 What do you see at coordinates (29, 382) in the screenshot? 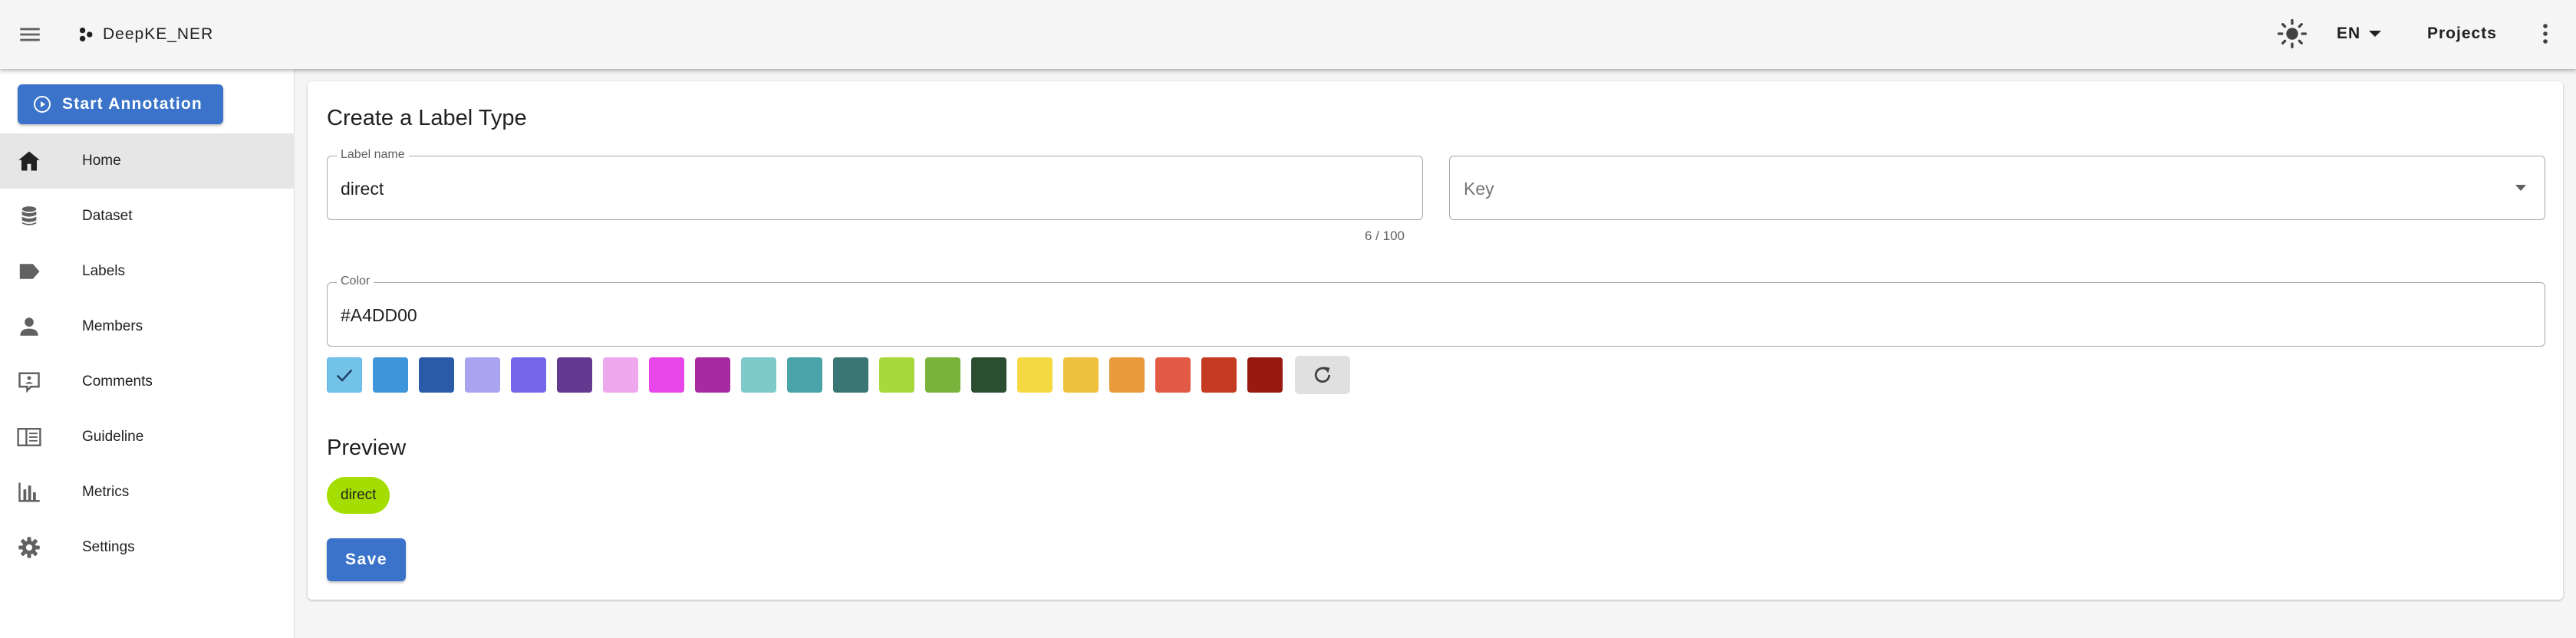
I see `comment-icon` at bounding box center [29, 382].